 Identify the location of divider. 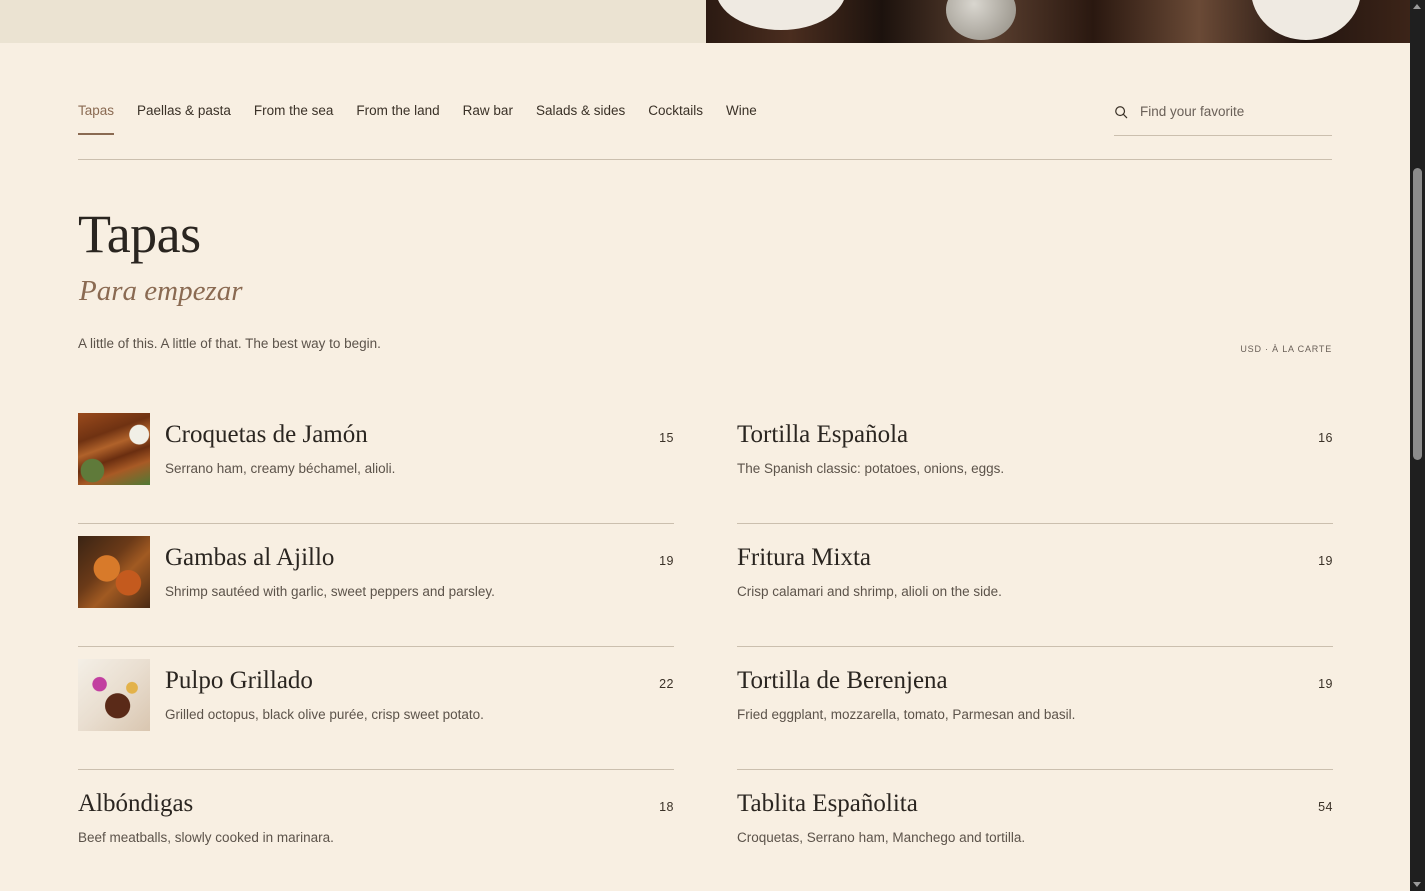
(705, 159).